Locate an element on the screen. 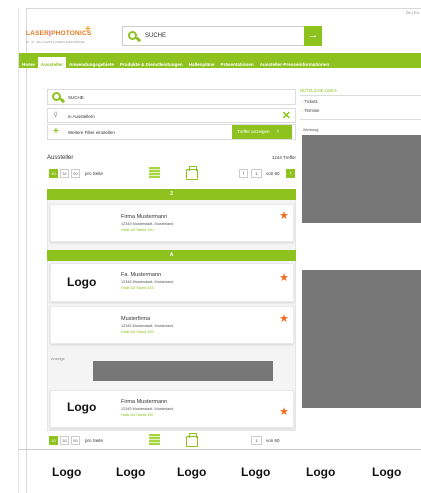  sidebar-media-label: Werbung is located at coordinates (311, 130).